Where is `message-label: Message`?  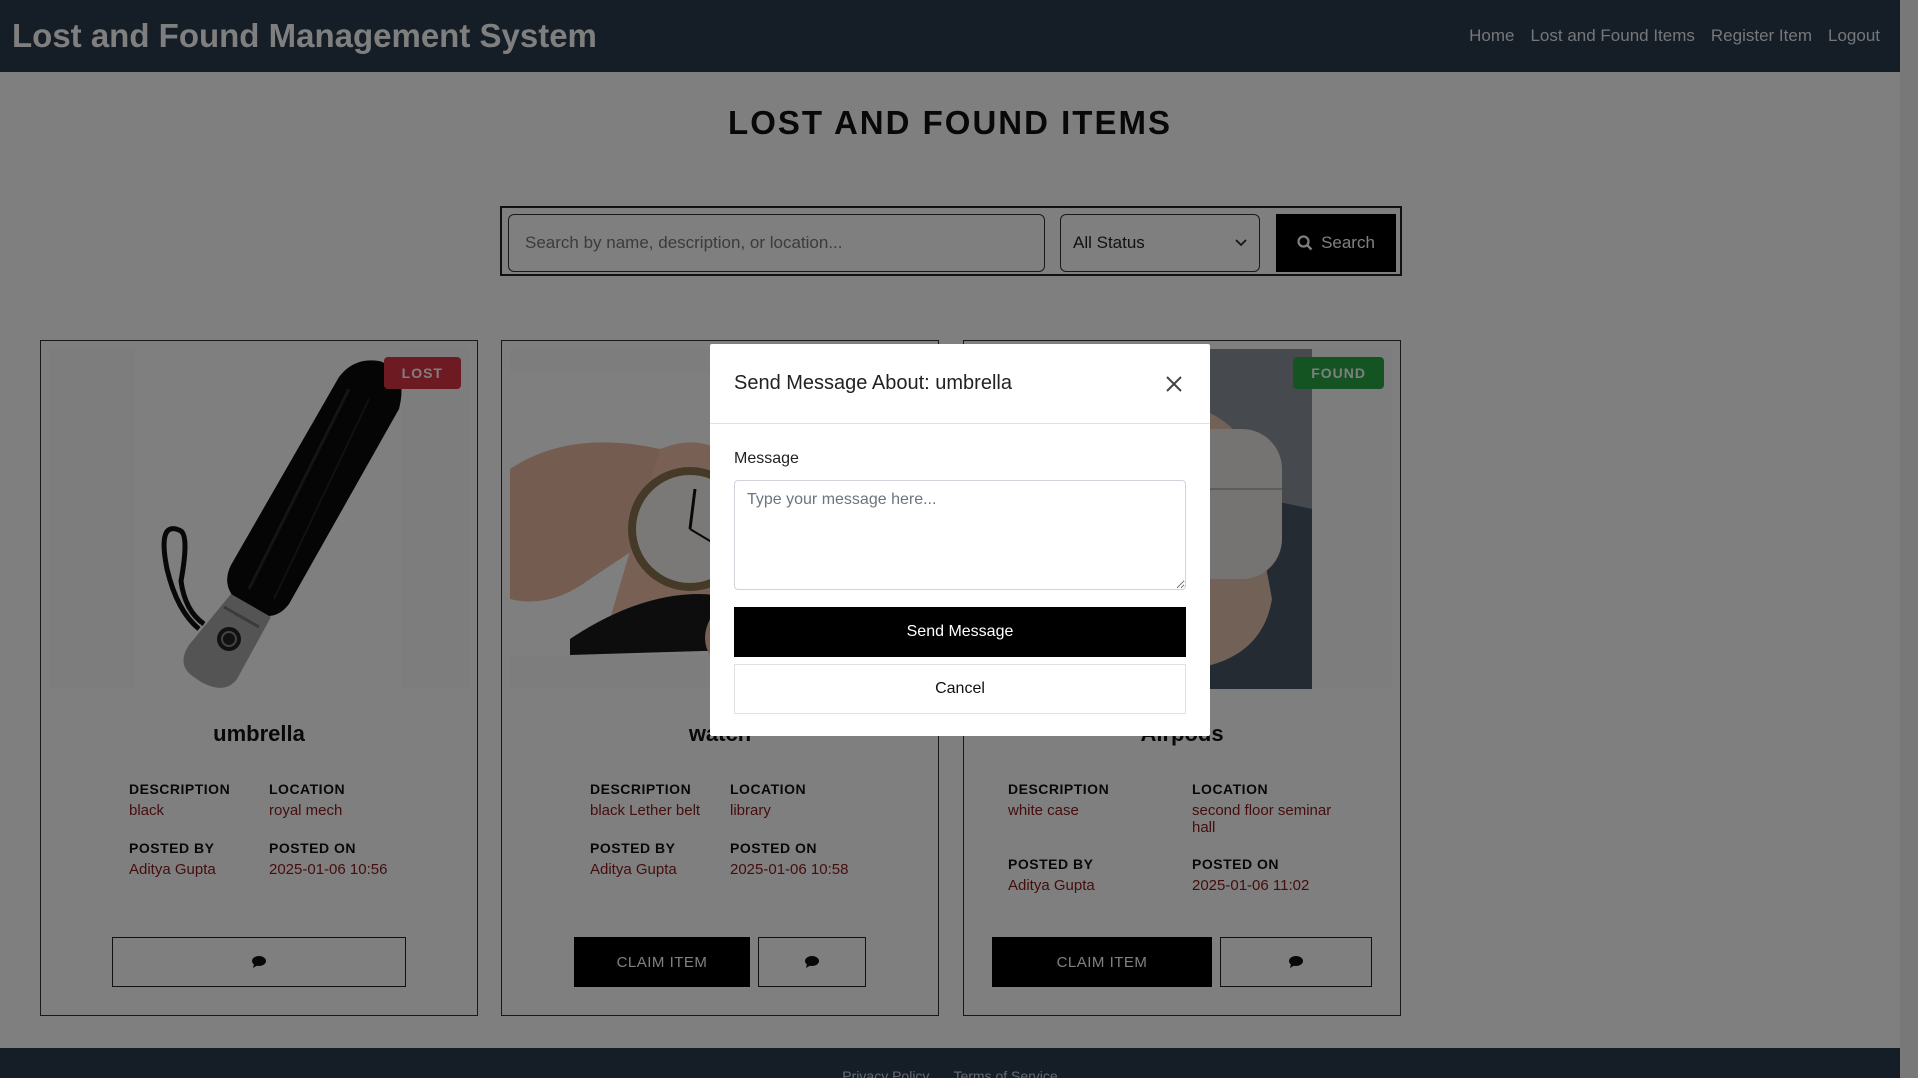
message-label: Message is located at coordinates (766, 458).